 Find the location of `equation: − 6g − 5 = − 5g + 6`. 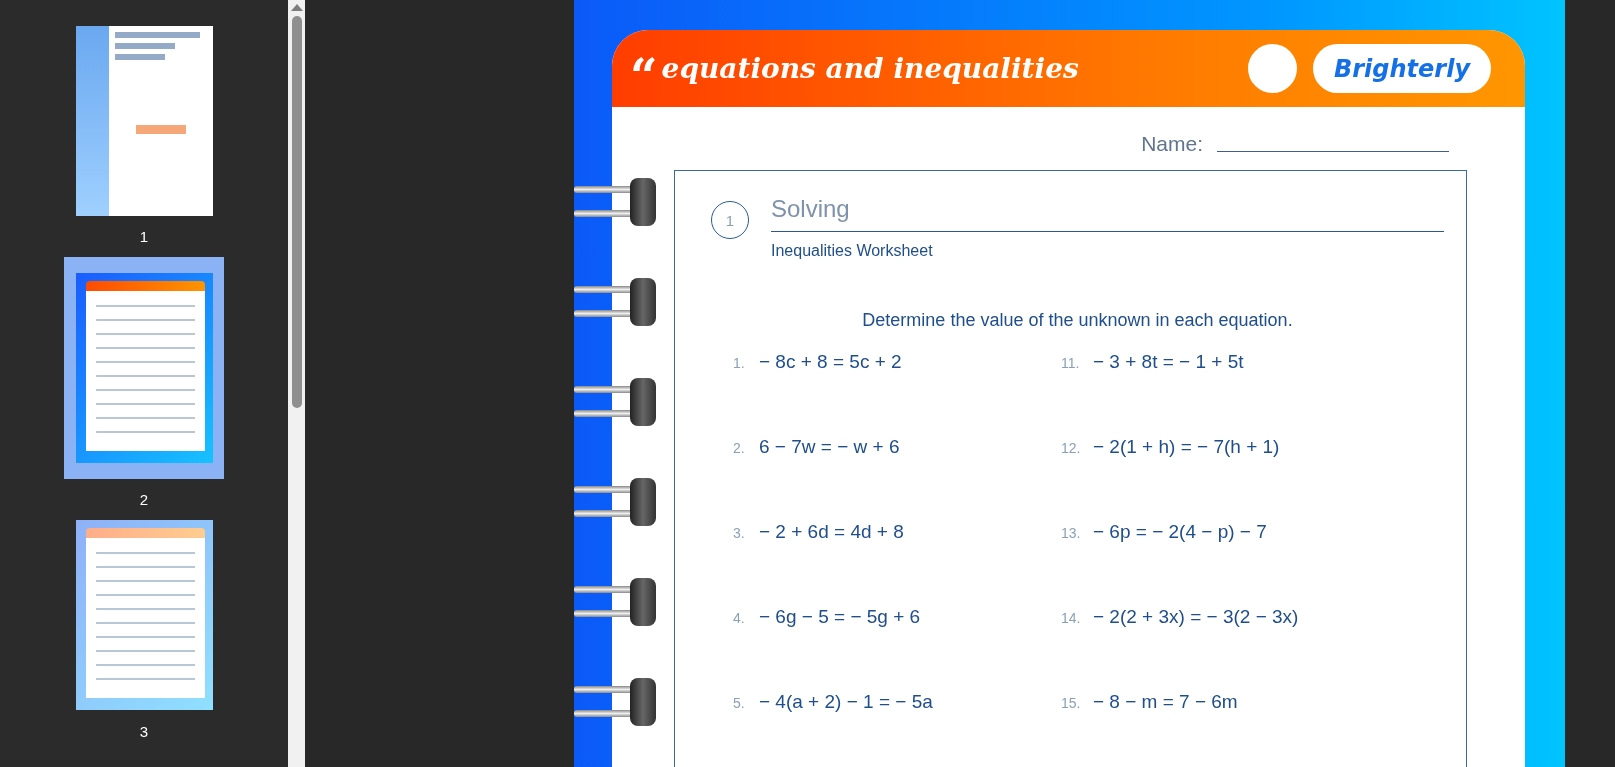

equation: − 6g − 5 = − 5g + 6 is located at coordinates (840, 617).